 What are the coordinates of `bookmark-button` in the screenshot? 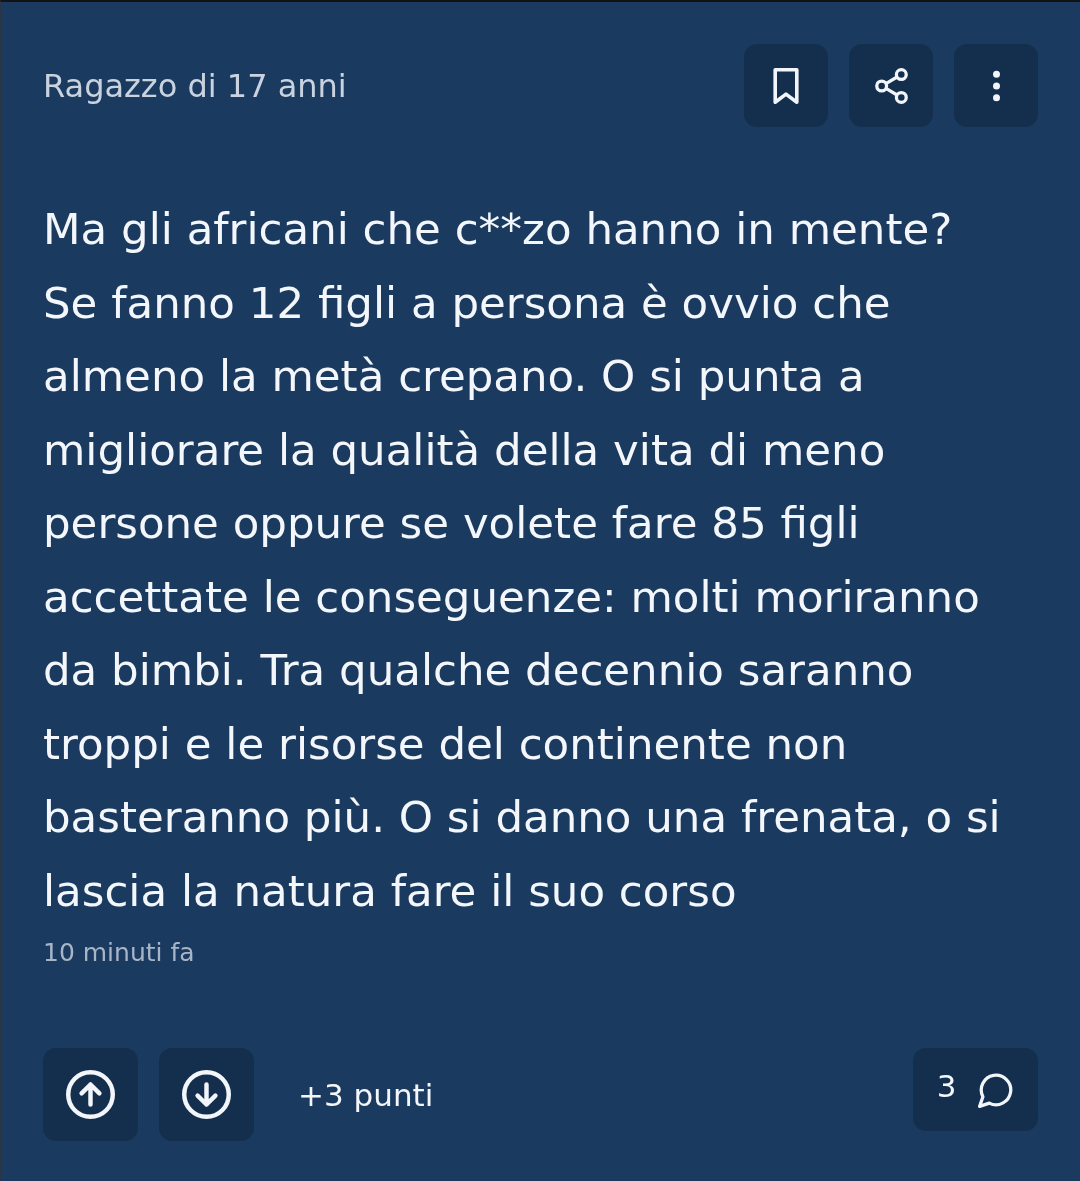 It's located at (786, 85).